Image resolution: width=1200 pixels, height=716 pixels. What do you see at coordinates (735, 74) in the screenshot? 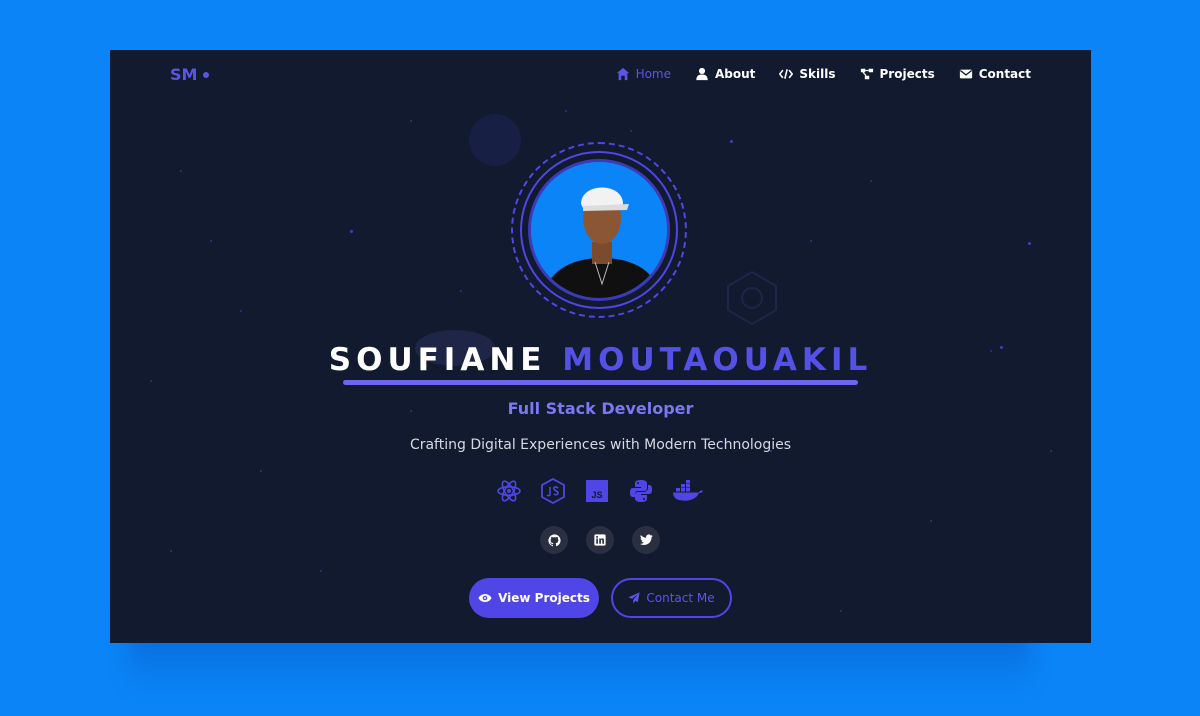
I see `nav-about-label: About` at bounding box center [735, 74].